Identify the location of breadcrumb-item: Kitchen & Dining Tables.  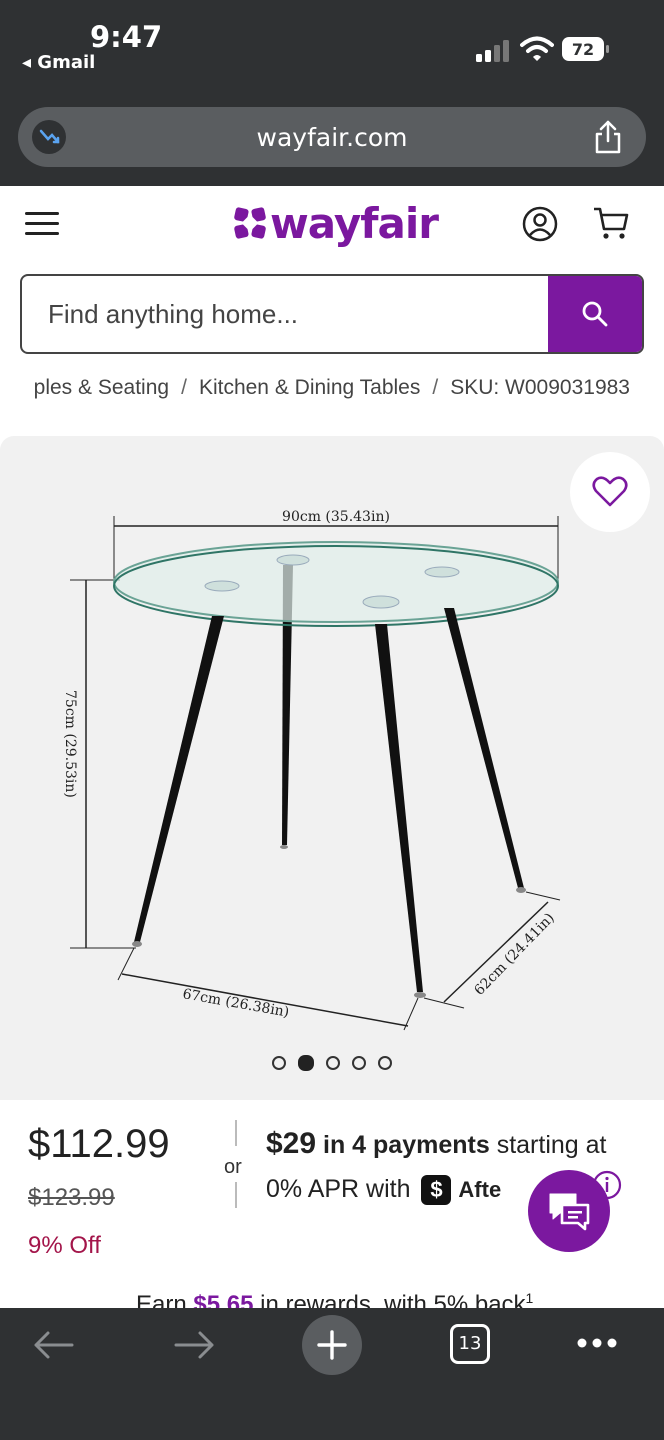
(309, 387).